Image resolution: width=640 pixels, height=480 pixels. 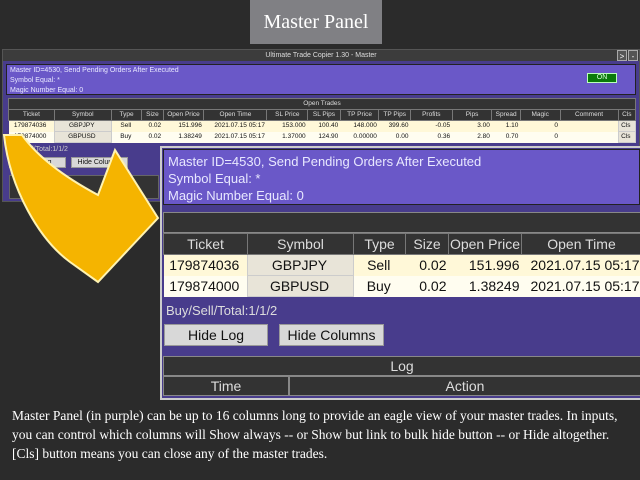 I want to click on cell: 100.40, so click(x=324, y=126).